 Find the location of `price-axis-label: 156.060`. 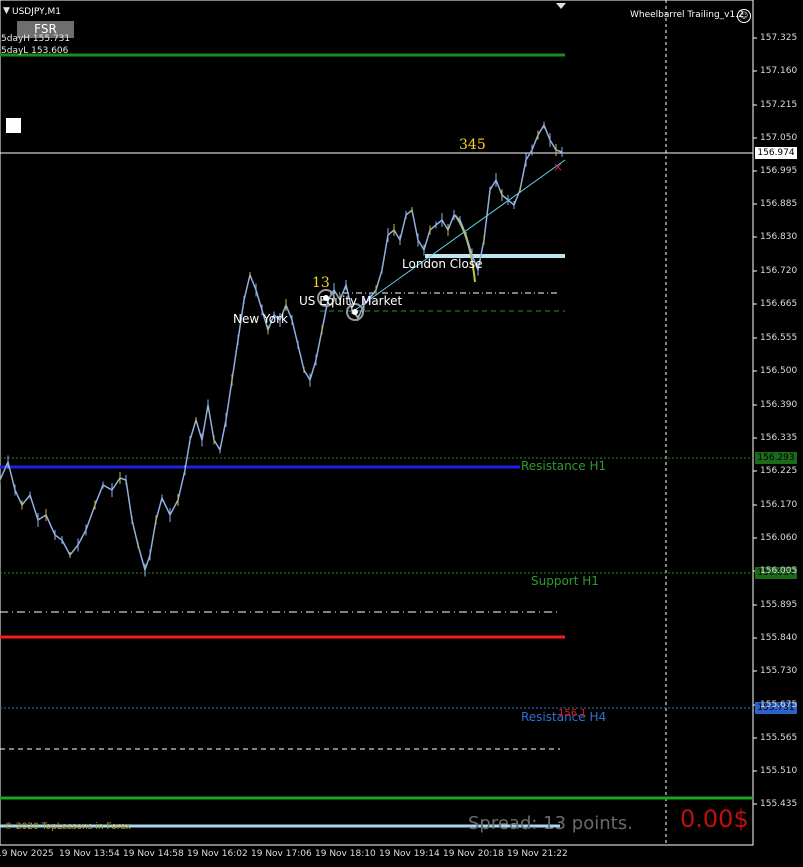

price-axis-label: 156.060 is located at coordinates (779, 538).